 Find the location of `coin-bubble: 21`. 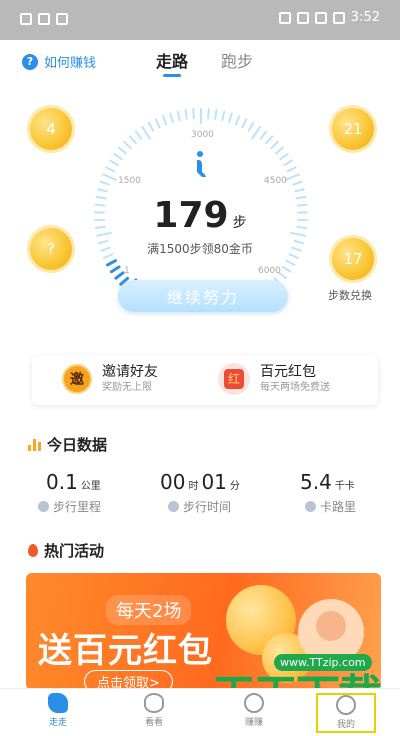

coin-bubble: 21 is located at coordinates (353, 129).